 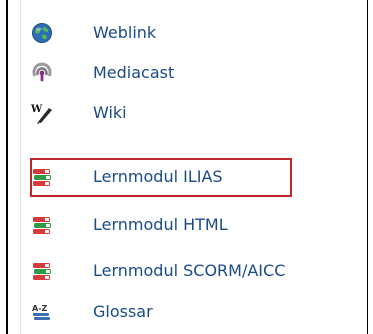 What do you see at coordinates (191, 33) in the screenshot?
I see `menu-item-weblink: Weblink` at bounding box center [191, 33].